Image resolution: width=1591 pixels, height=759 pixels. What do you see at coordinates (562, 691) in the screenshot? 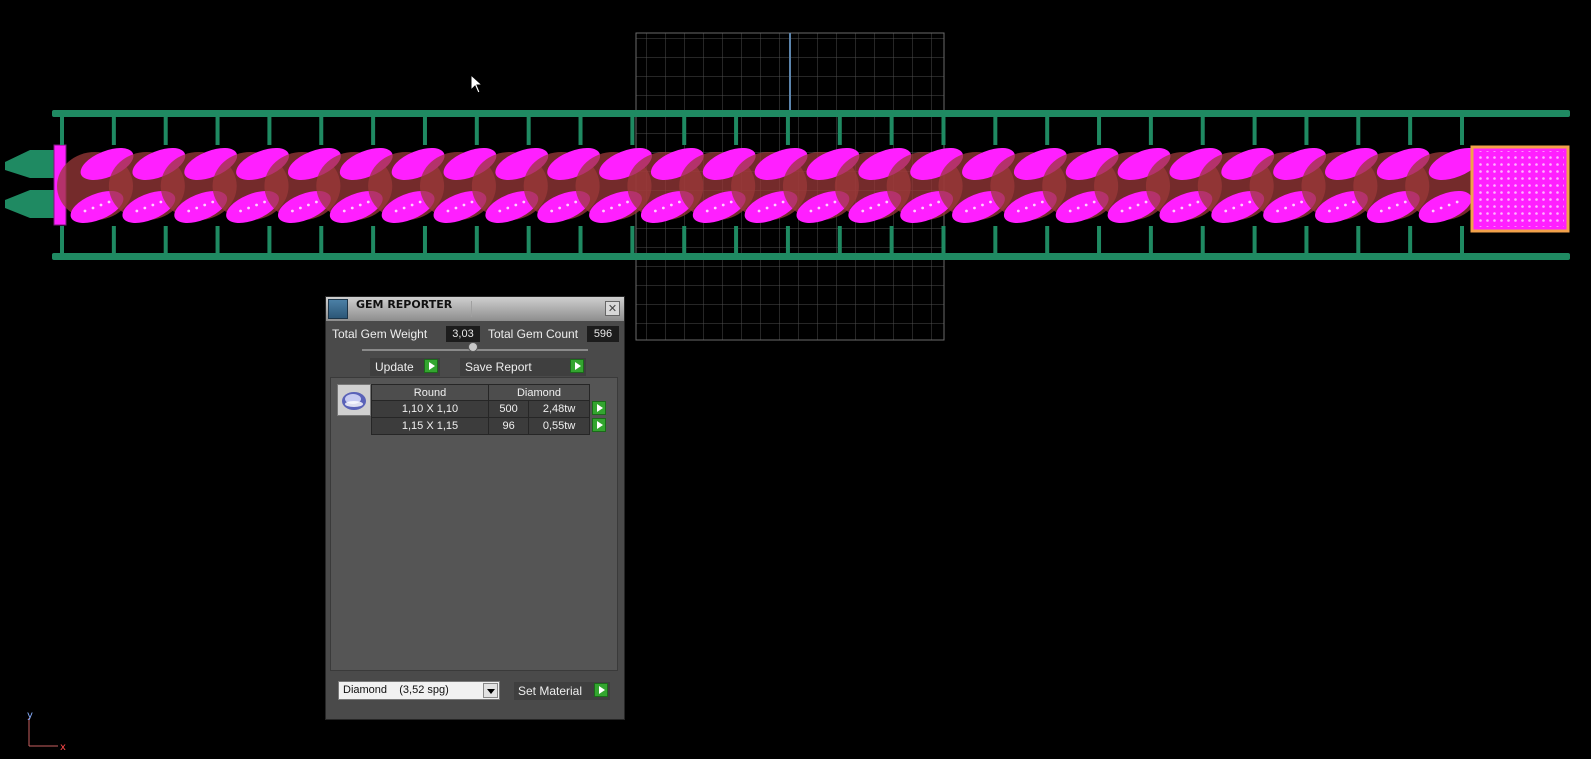
I see `set-material-button: Set Material` at bounding box center [562, 691].